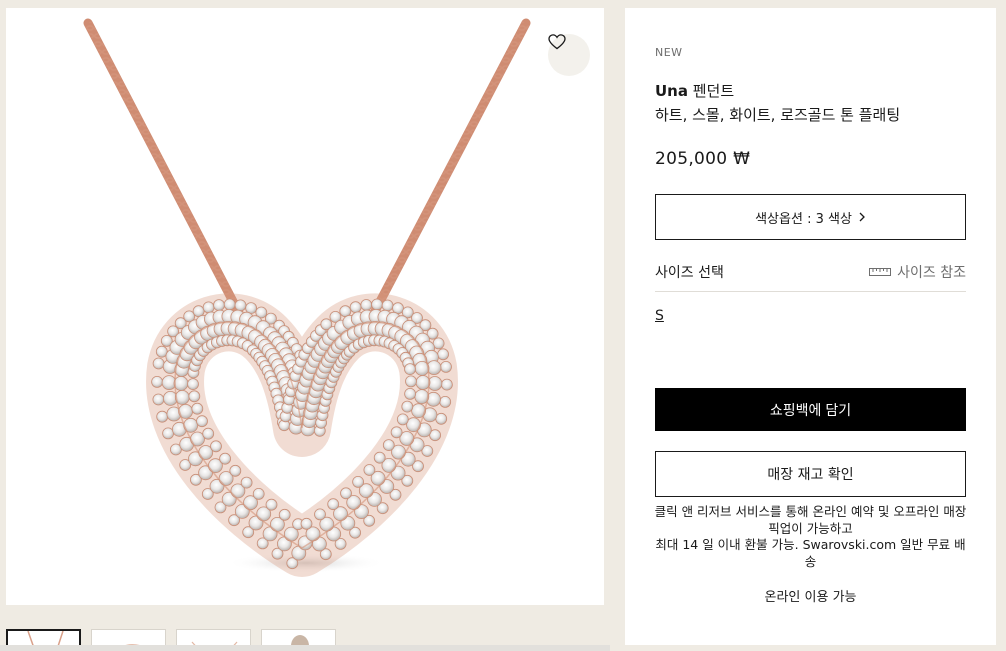  What do you see at coordinates (703, 159) in the screenshot?
I see `product-price: 205,000 ₩` at bounding box center [703, 159].